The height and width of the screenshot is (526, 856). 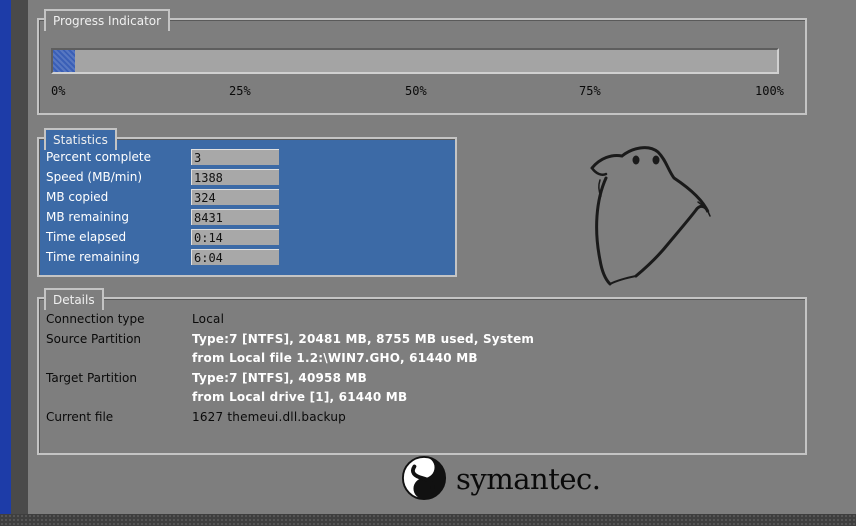 What do you see at coordinates (528, 479) in the screenshot?
I see `symantec-wordmark: symantec.` at bounding box center [528, 479].